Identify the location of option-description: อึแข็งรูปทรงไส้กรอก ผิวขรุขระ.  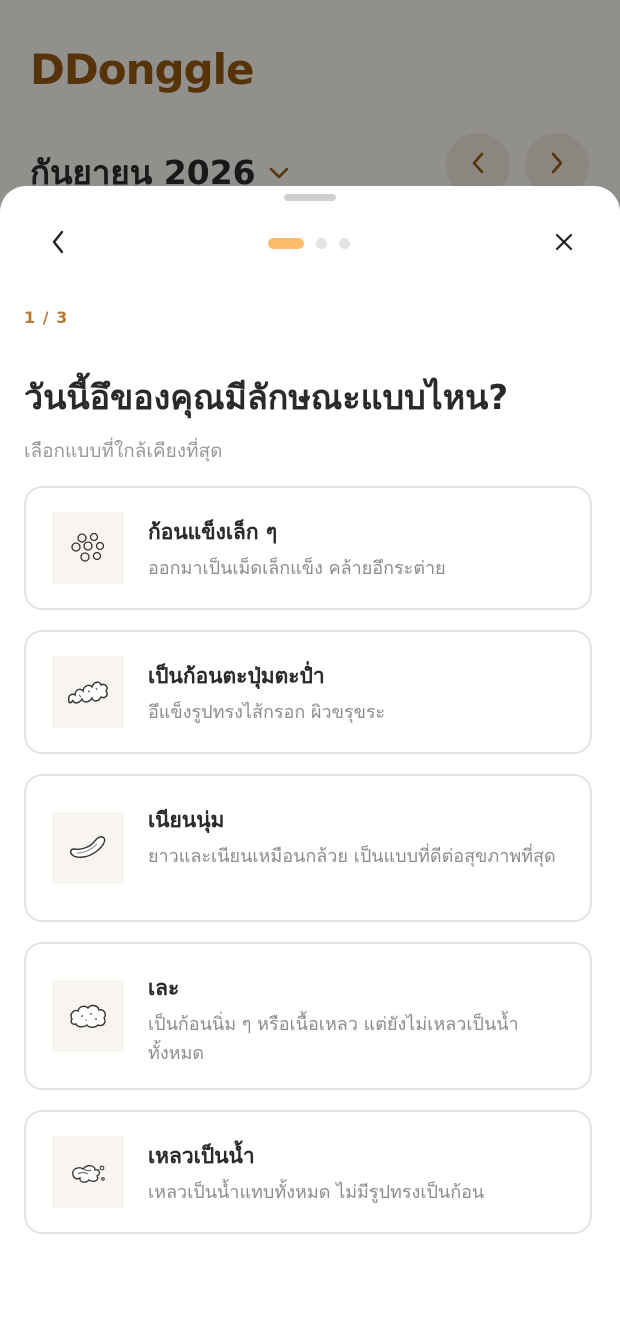
(267, 712).